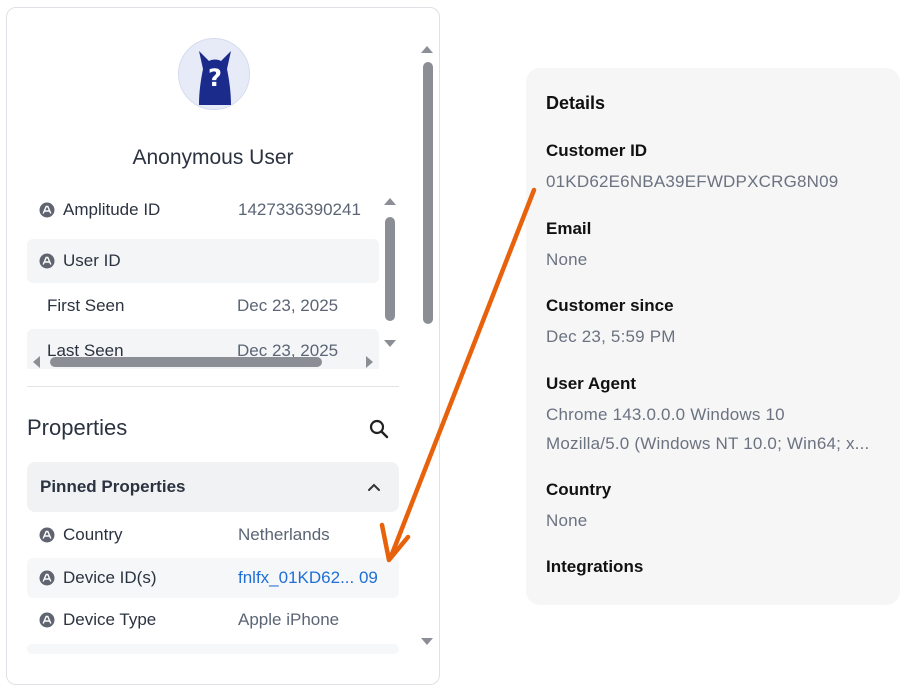  What do you see at coordinates (92, 260) in the screenshot?
I see `identity-label: User ID` at bounding box center [92, 260].